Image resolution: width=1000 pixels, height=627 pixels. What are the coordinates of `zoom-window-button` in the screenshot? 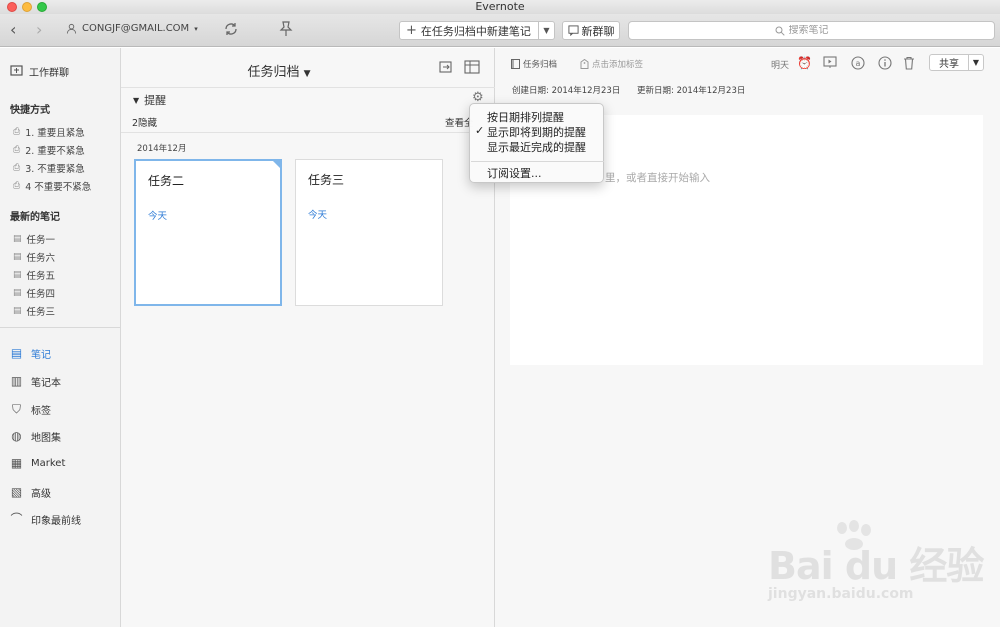 It's located at (42, 7).